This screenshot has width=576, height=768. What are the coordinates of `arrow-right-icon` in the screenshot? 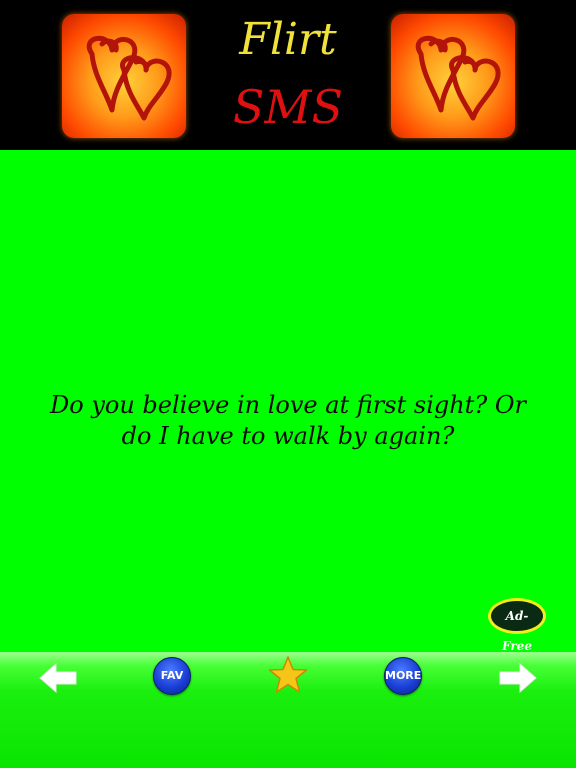 It's located at (518, 678).